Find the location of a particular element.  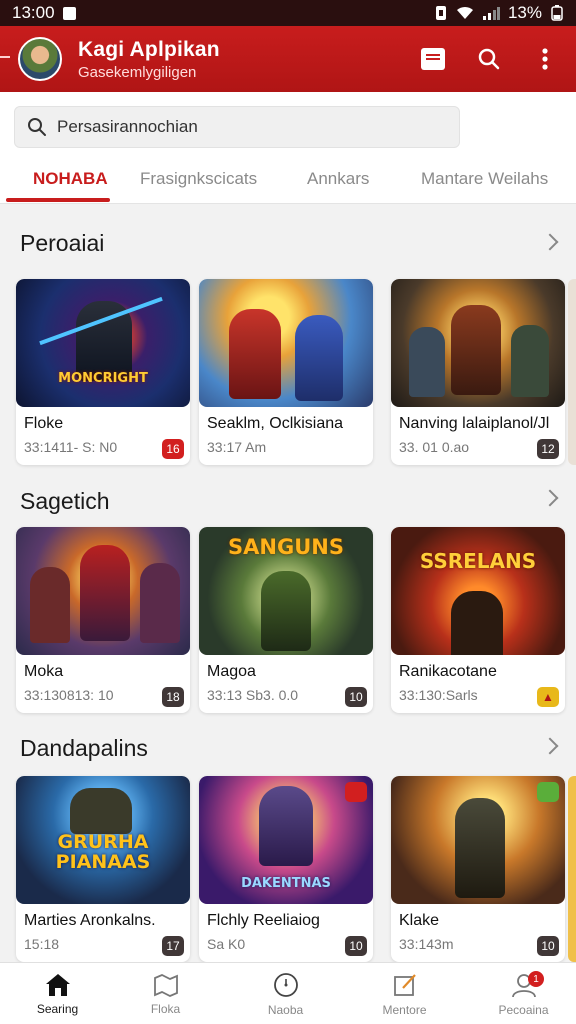

tab-mantare-weilahs: Mantare Weilahs is located at coordinates (484, 179).